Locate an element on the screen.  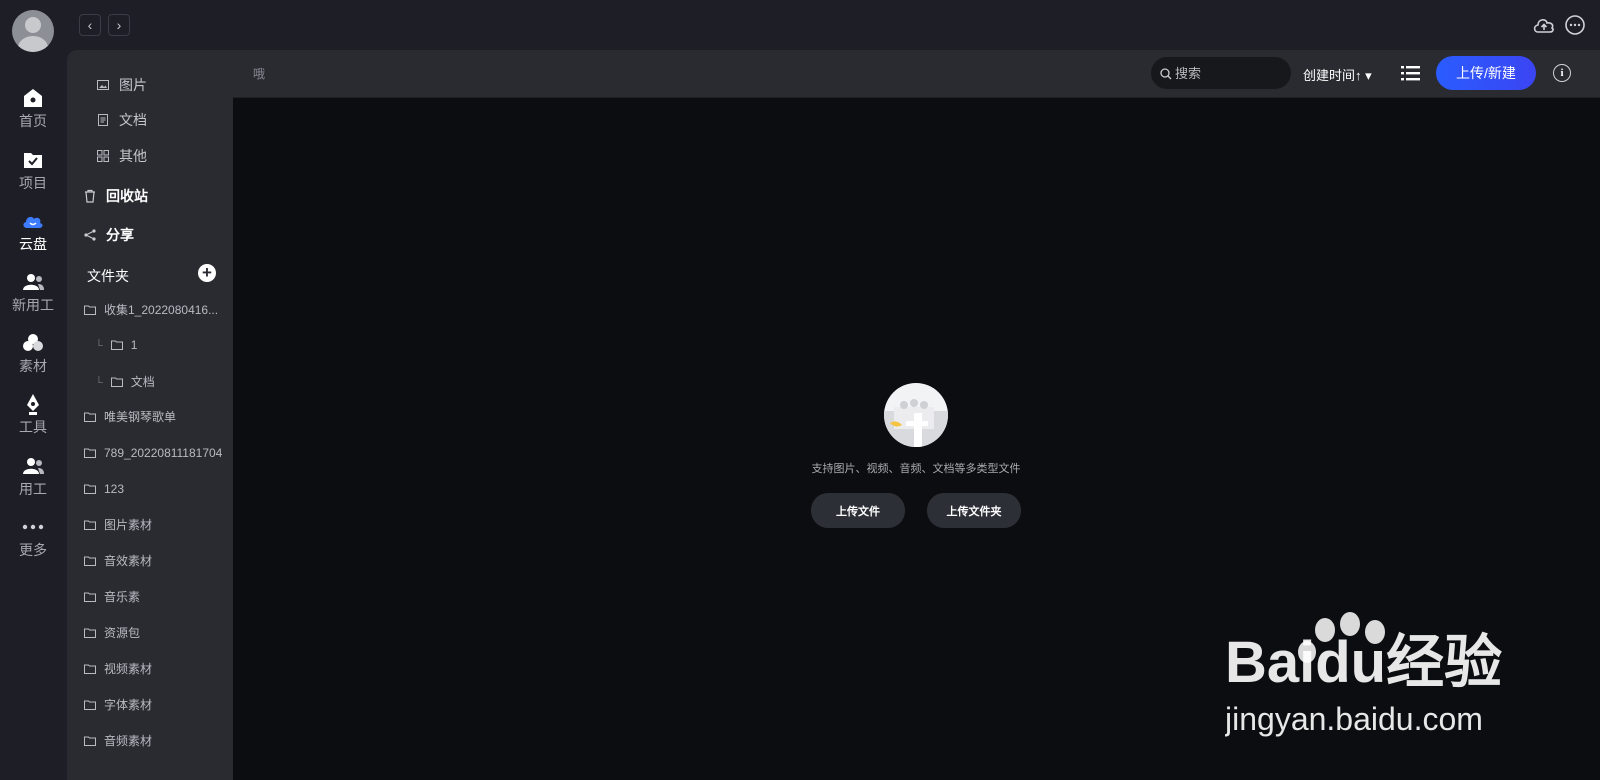
left-rail: 首页 项目 云盘 新用工 素材 工具 用工 更多 is located at coordinates (33, 390).